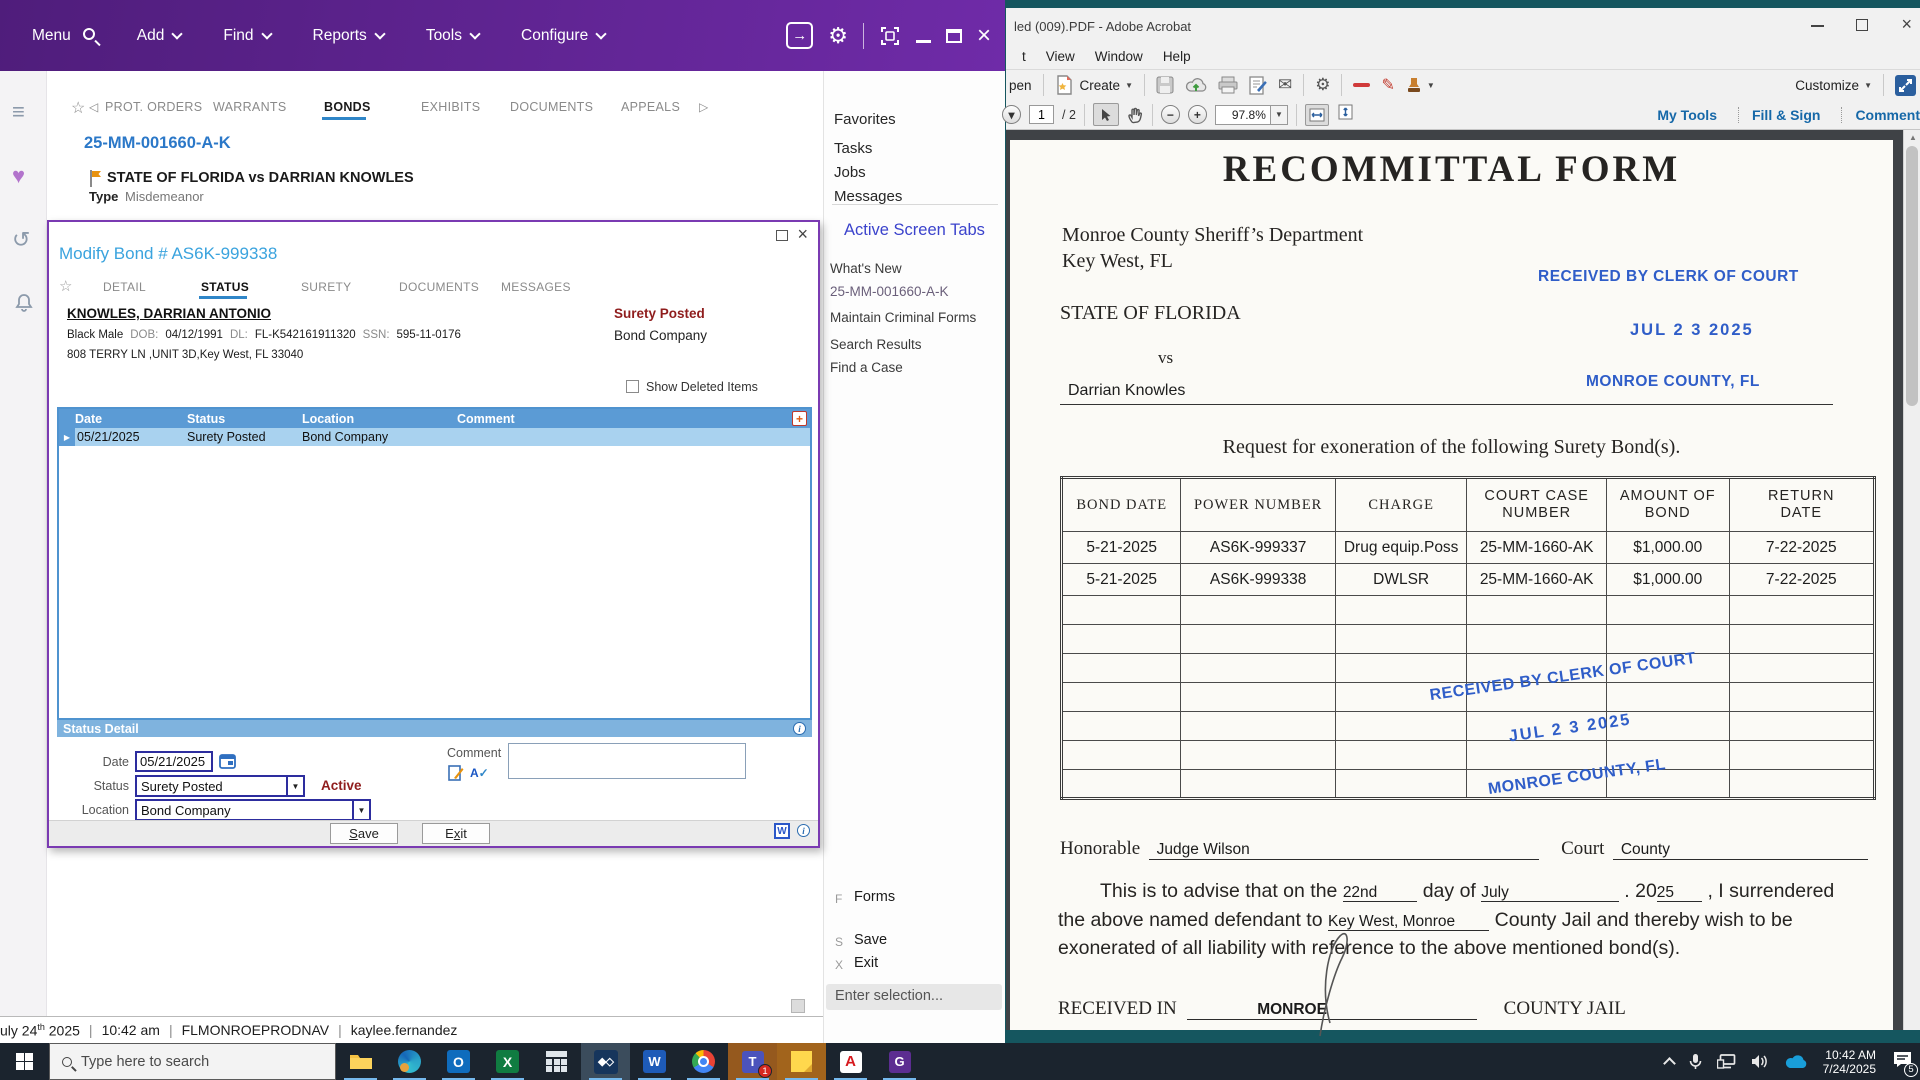 This screenshot has height=1080, width=1920. I want to click on tab-documents: DOCUMENTS, so click(551, 107).